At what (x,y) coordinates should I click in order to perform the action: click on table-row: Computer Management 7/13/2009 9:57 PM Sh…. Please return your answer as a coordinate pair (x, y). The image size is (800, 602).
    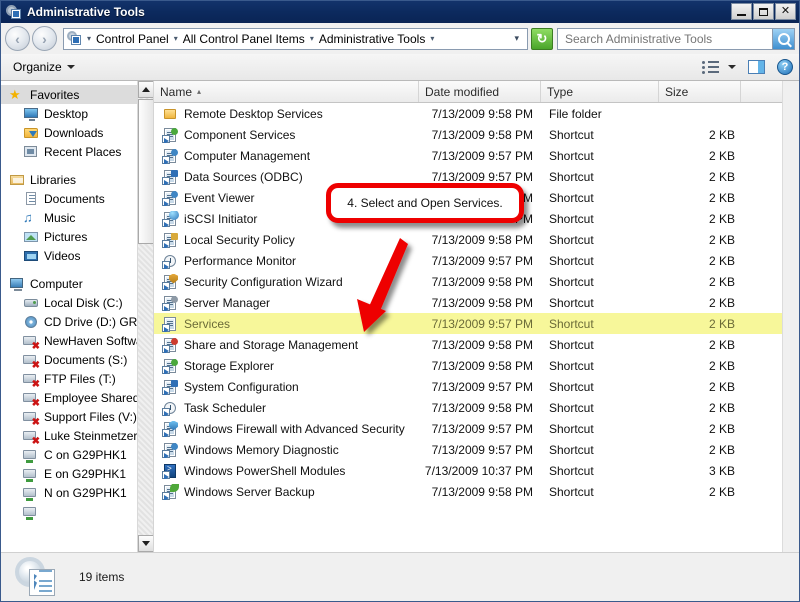
    Looking at the image, I should click on (476, 155).